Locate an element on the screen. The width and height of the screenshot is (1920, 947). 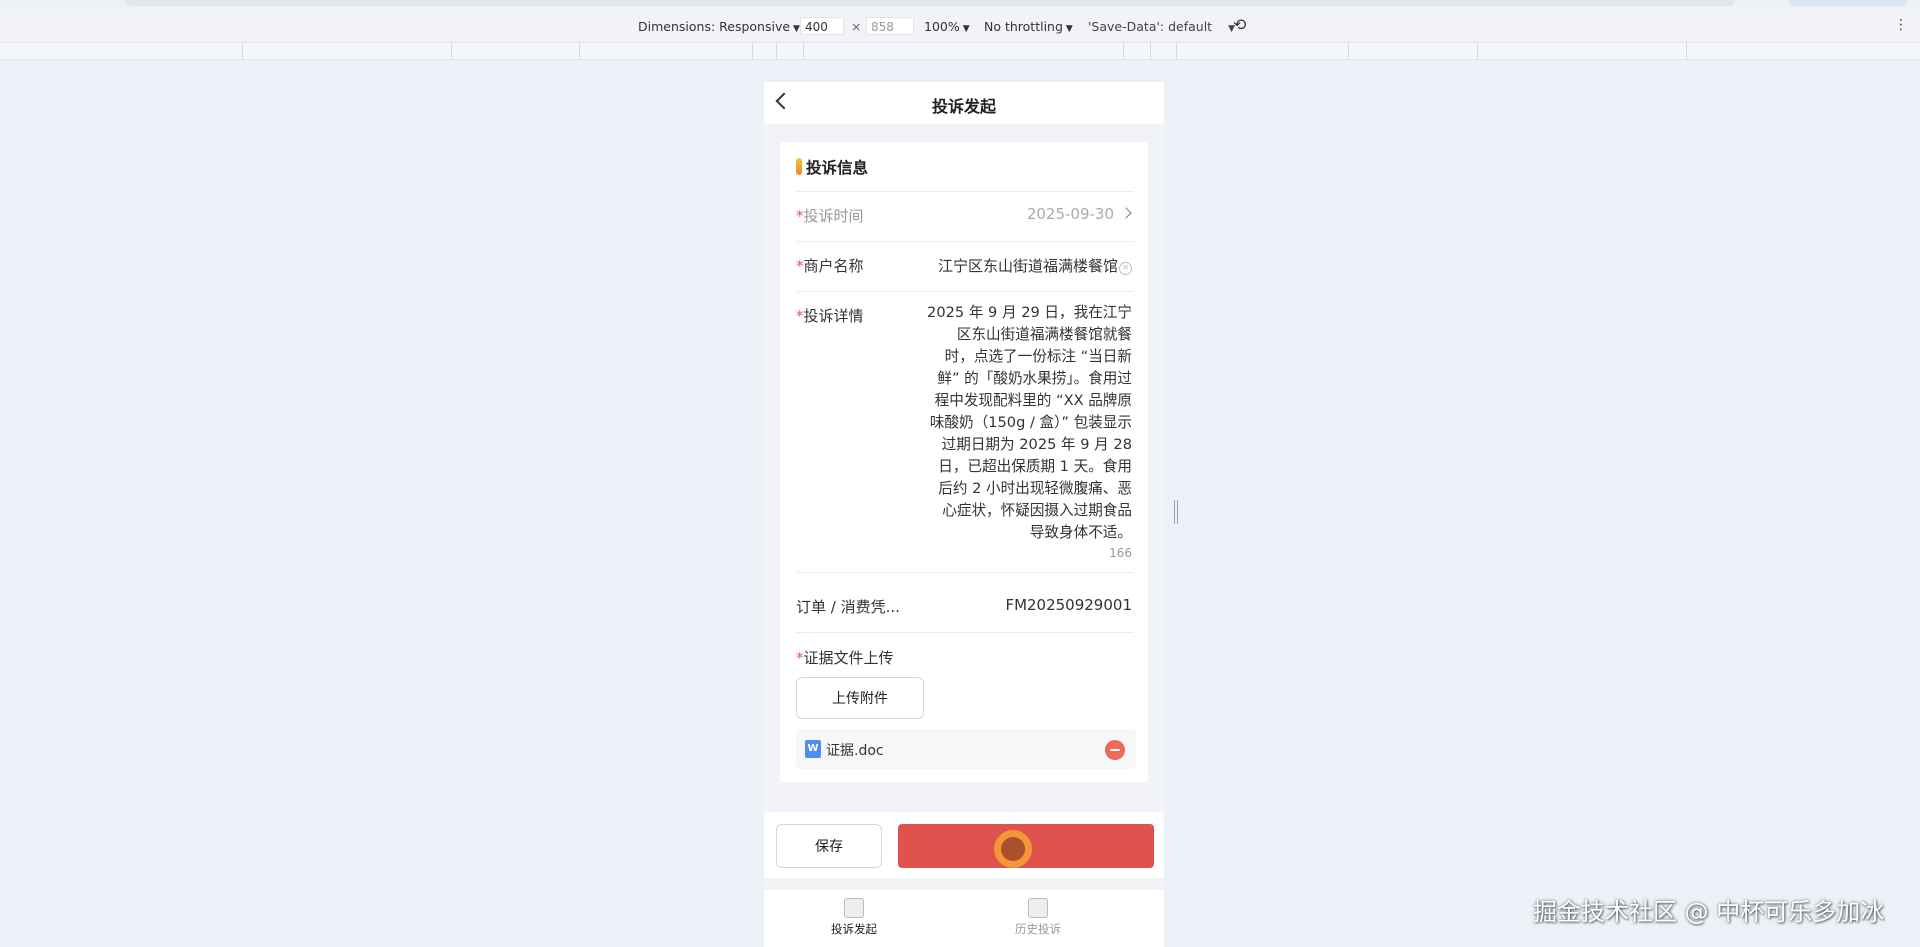
action-footer: 保存 is located at coordinates (964, 845).